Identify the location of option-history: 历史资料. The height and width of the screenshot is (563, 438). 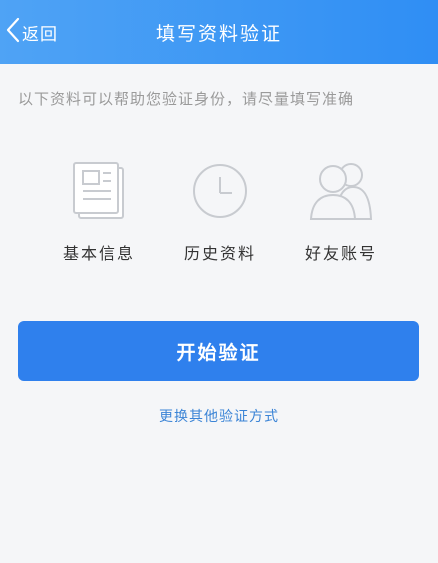
(220, 212).